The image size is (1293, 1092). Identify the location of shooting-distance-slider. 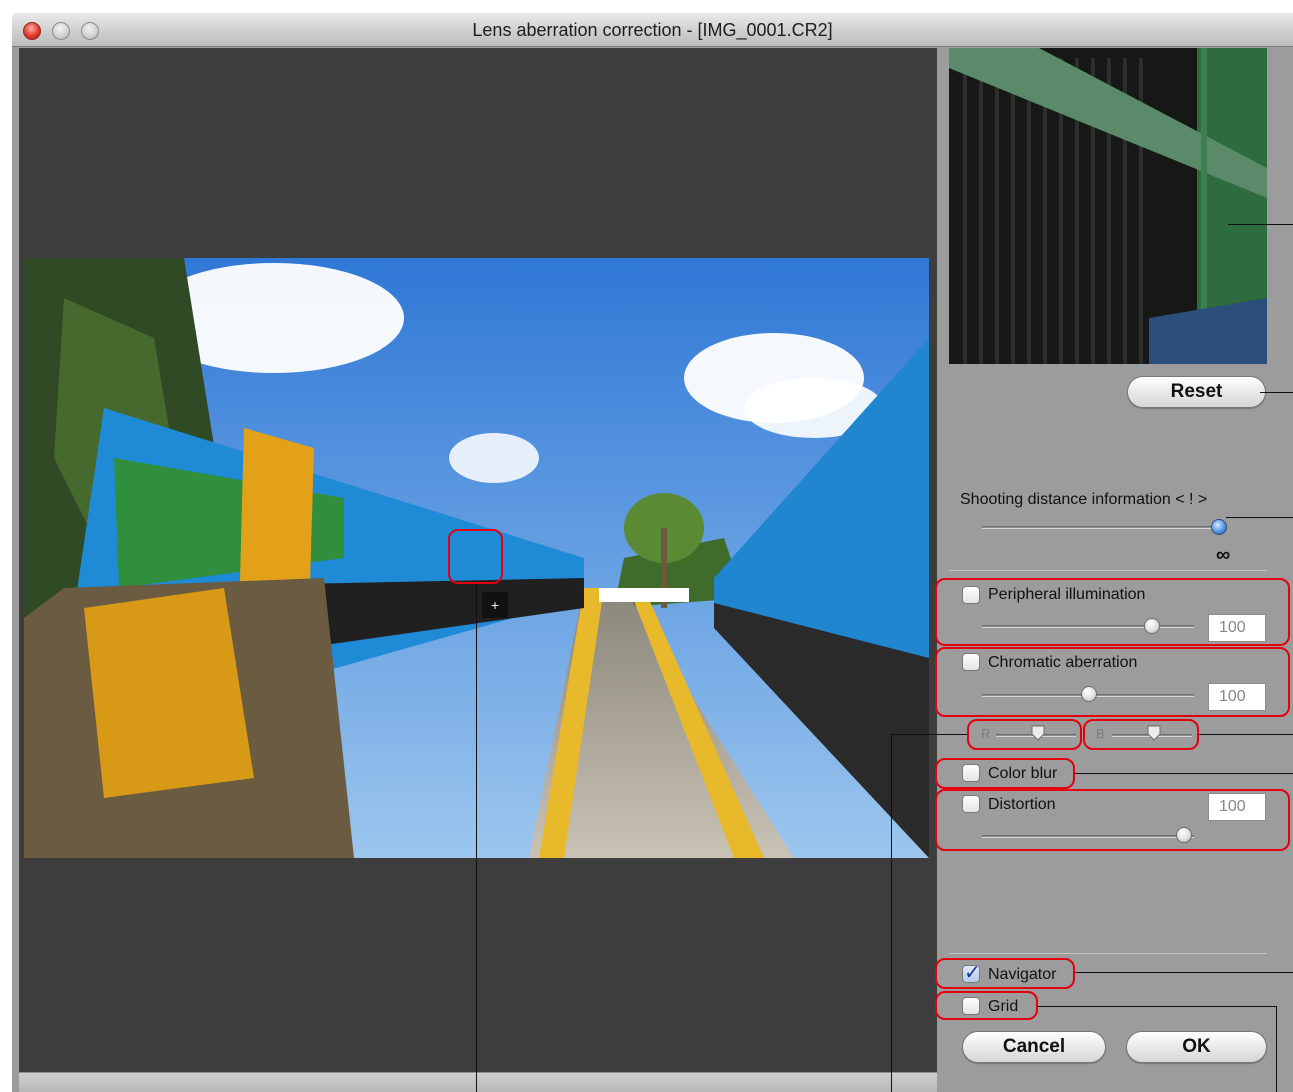
(1219, 527).